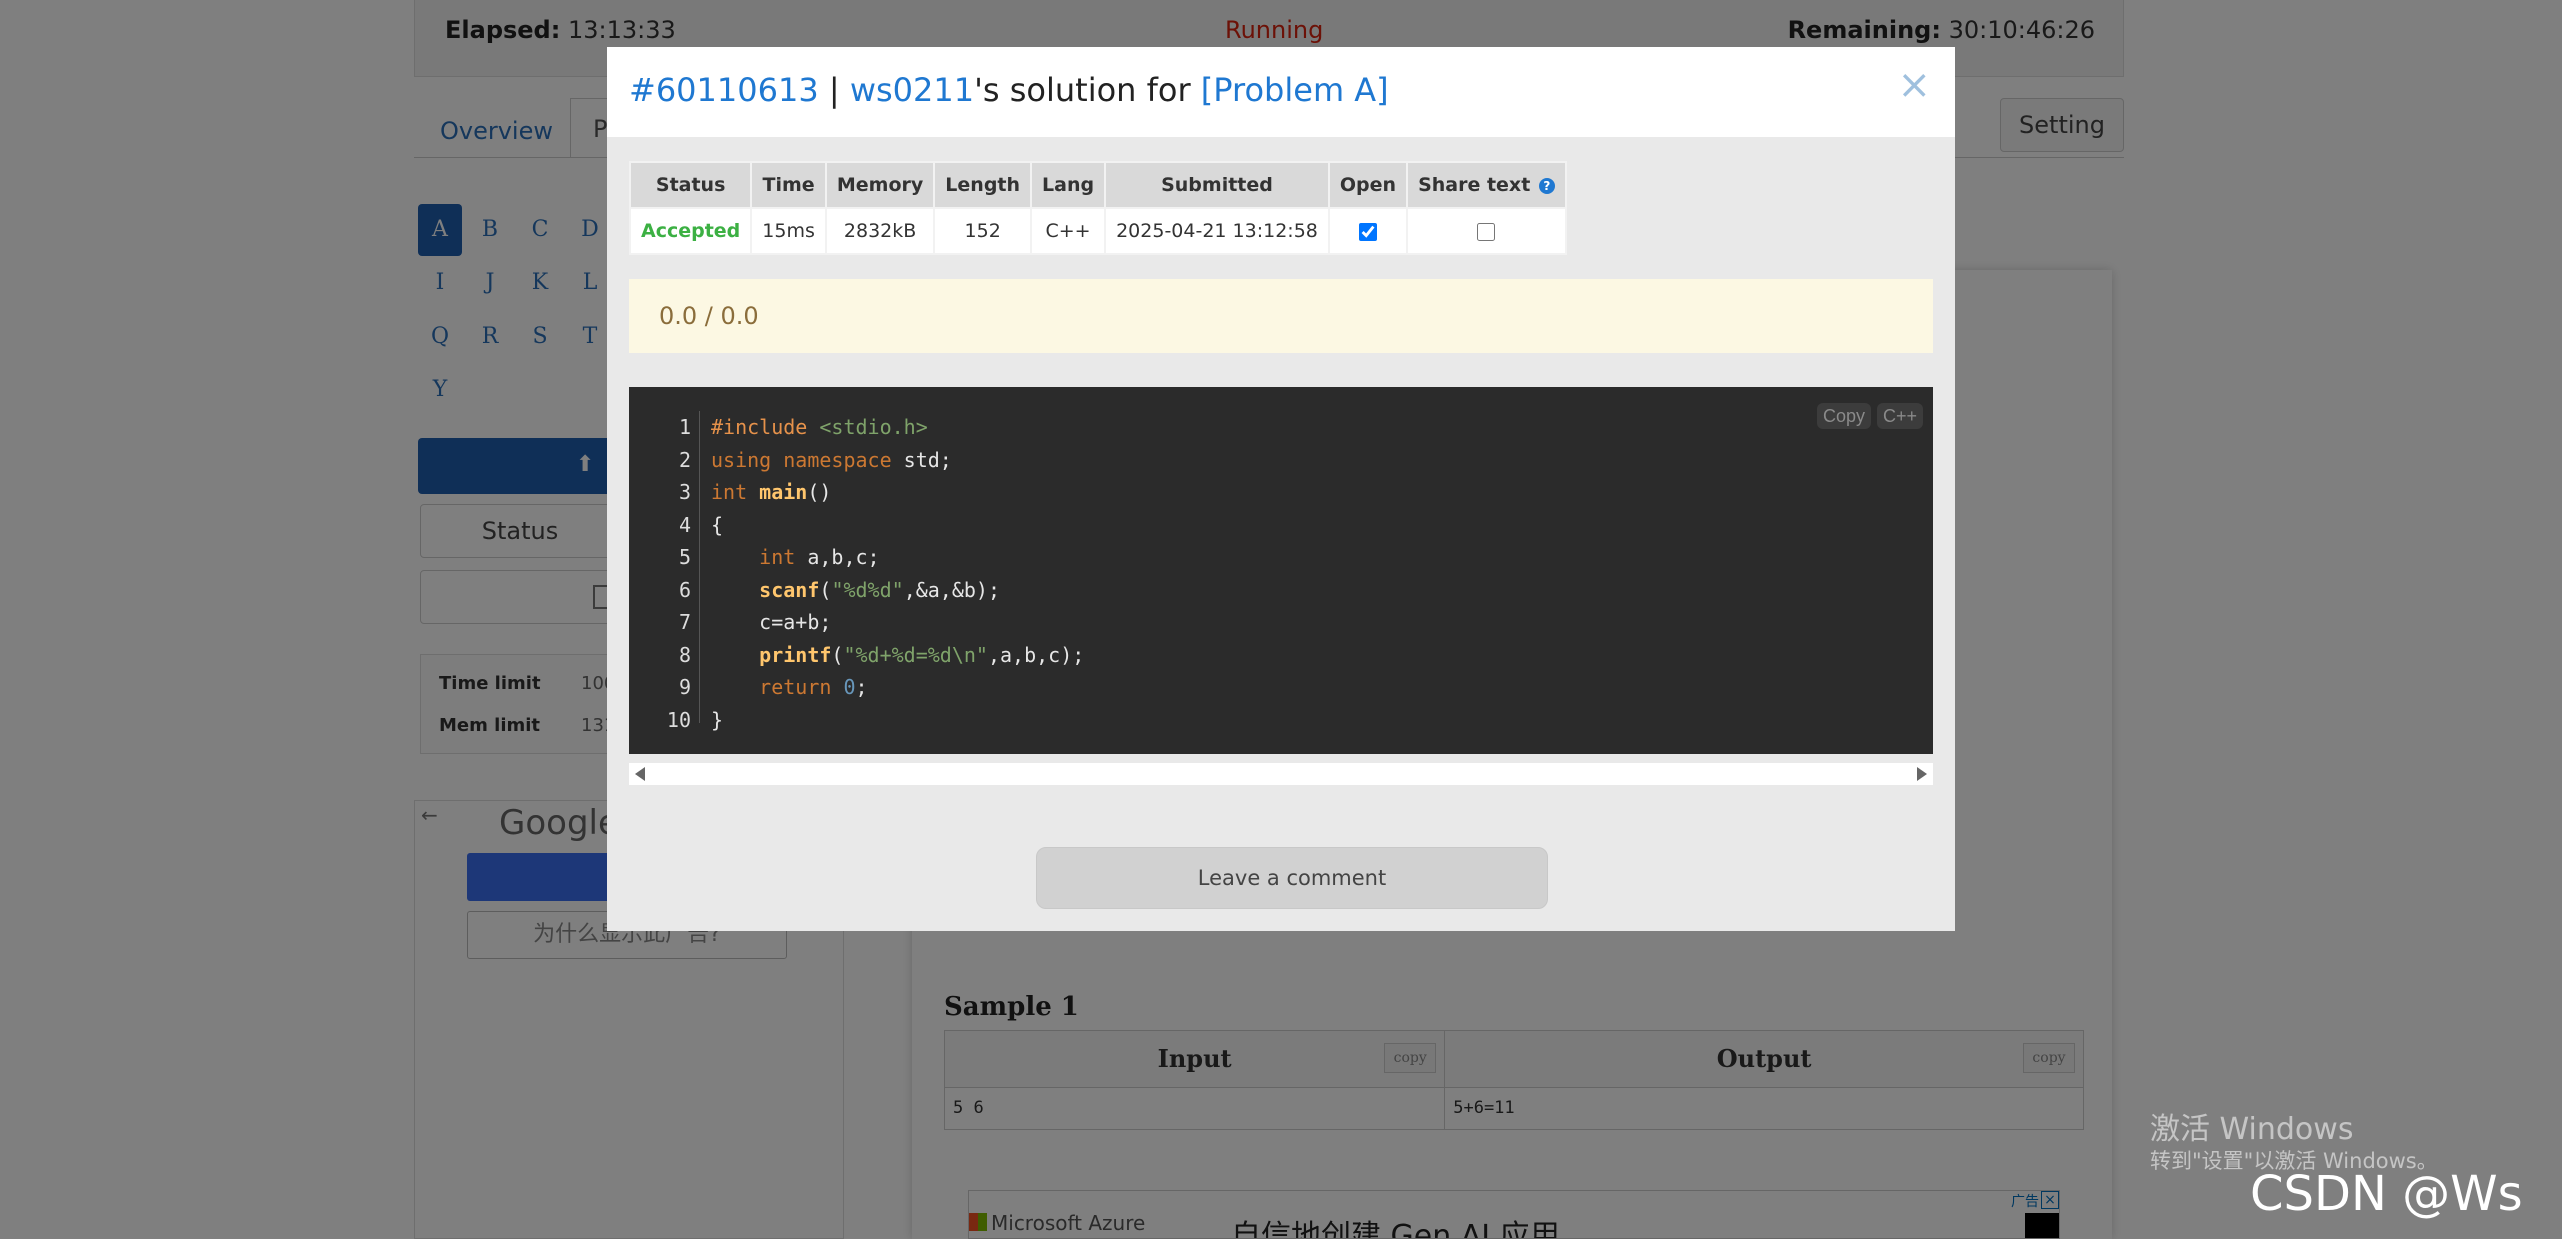 This screenshot has width=2562, height=1239. Describe the element at coordinates (1217, 185) in the screenshot. I see `col-submitted: Submitted` at that location.